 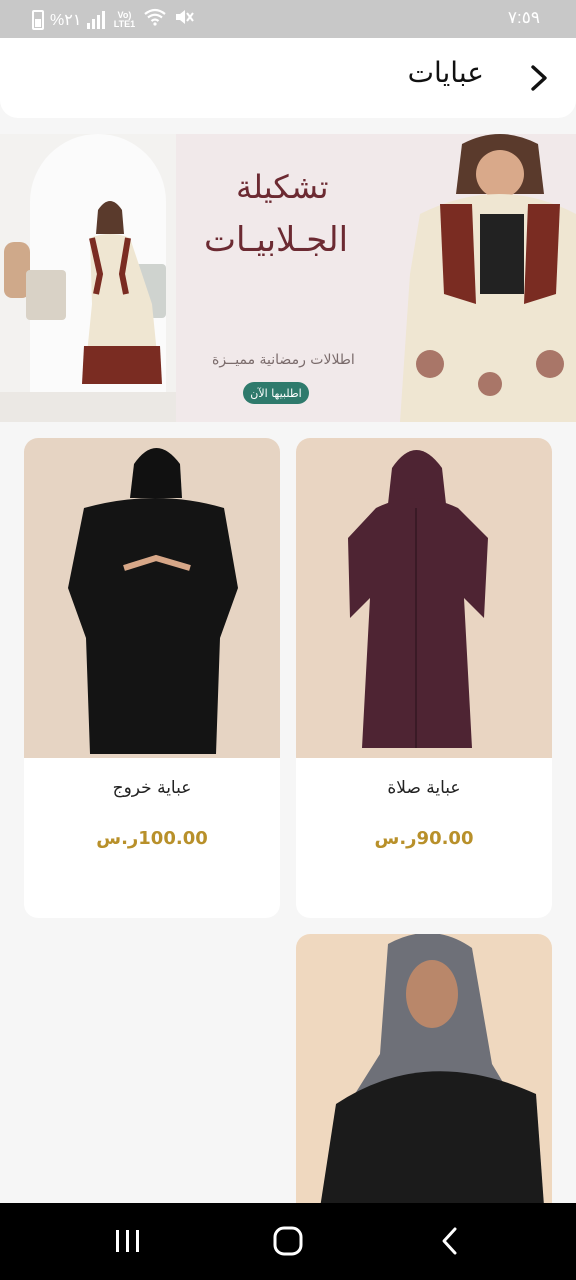 I want to click on network-label: Vo) LTE1, so click(x=124, y=19).